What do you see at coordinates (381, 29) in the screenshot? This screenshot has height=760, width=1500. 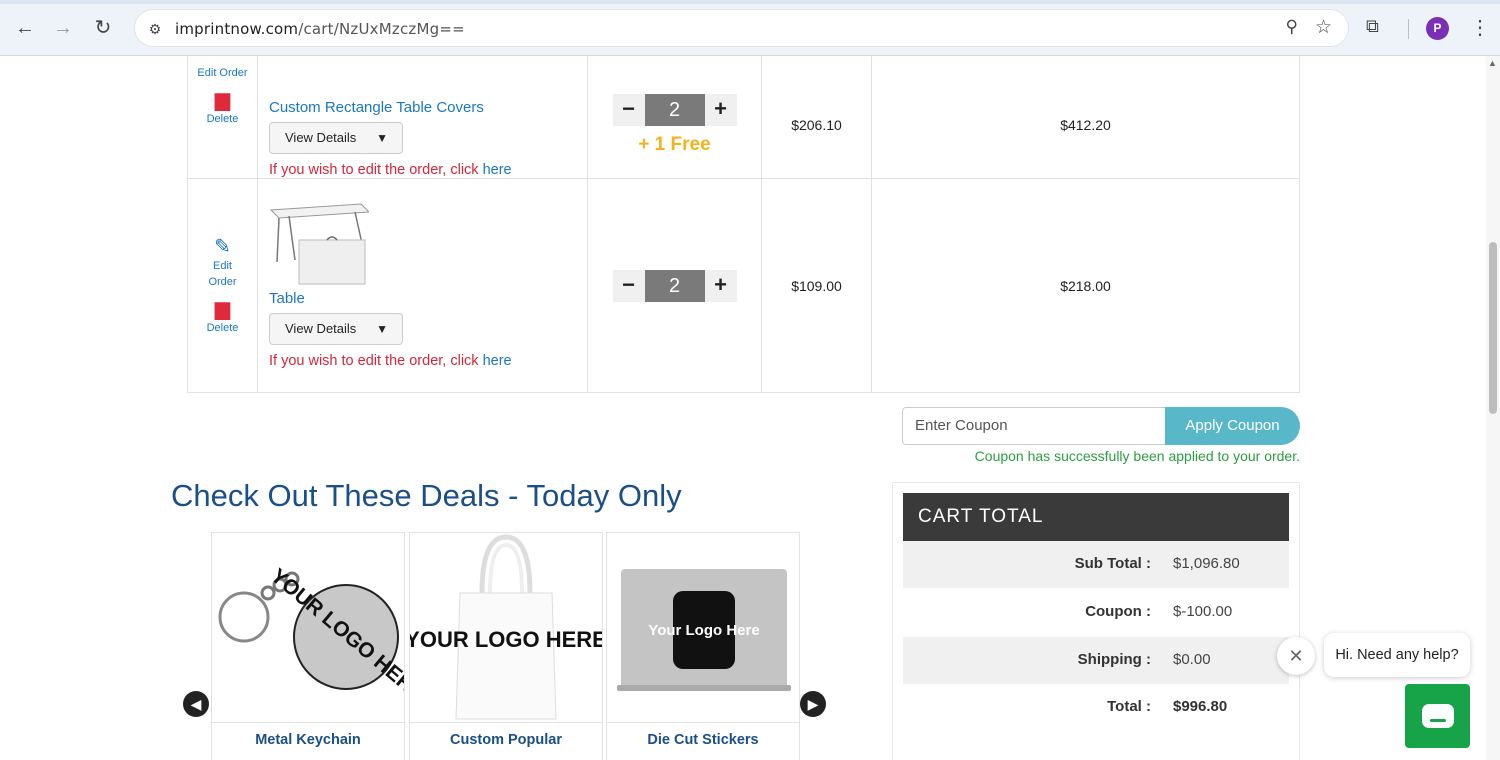 I see `url-path: /cart/NzUxMzczMg==` at bounding box center [381, 29].